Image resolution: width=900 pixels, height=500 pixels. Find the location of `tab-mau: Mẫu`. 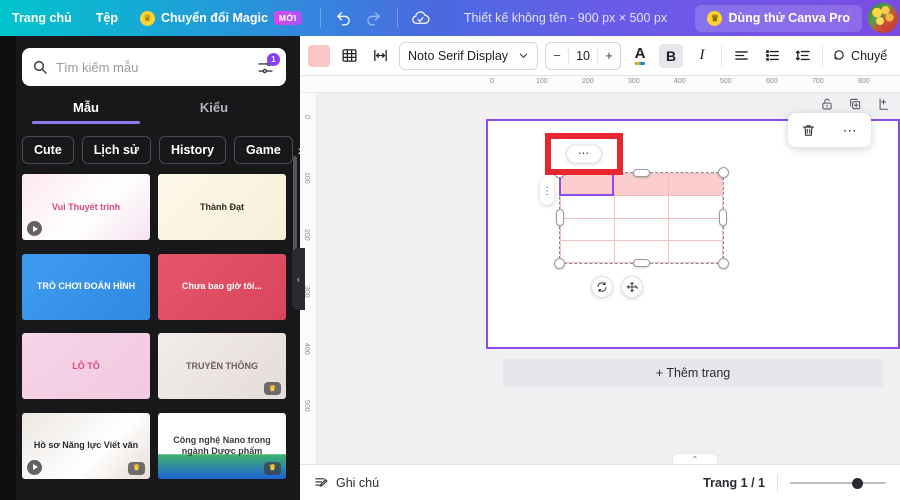

tab-mau: Mẫu is located at coordinates (86, 112).